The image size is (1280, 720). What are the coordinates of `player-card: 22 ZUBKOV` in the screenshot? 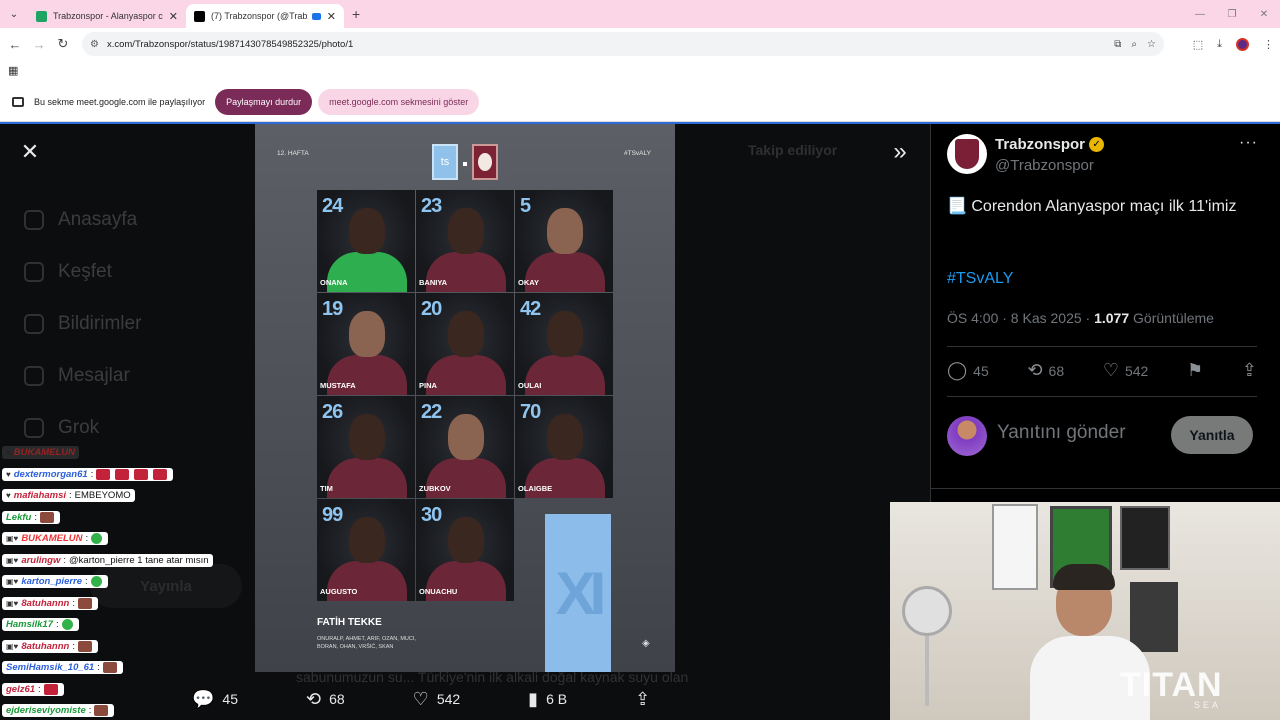 It's located at (465, 447).